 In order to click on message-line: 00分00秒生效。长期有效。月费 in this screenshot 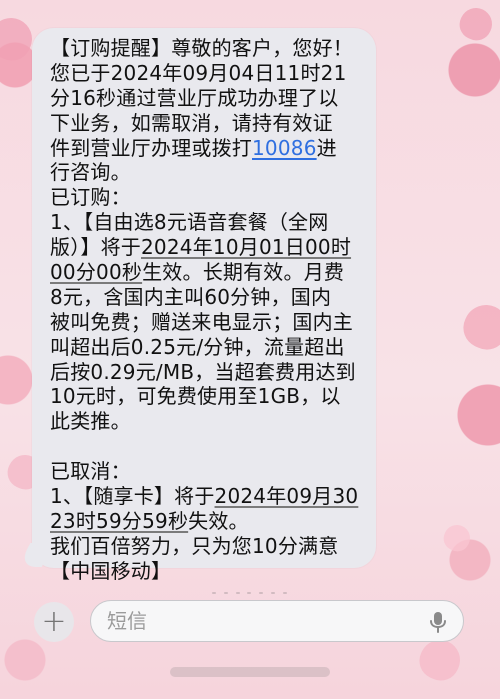, I will do `click(209, 272)`.